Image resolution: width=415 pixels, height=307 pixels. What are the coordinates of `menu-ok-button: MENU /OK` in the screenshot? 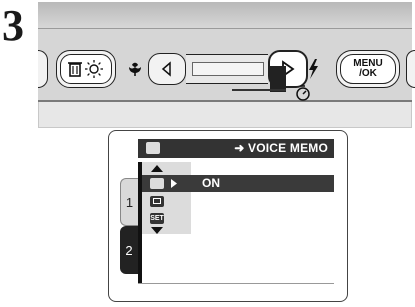 It's located at (368, 69).